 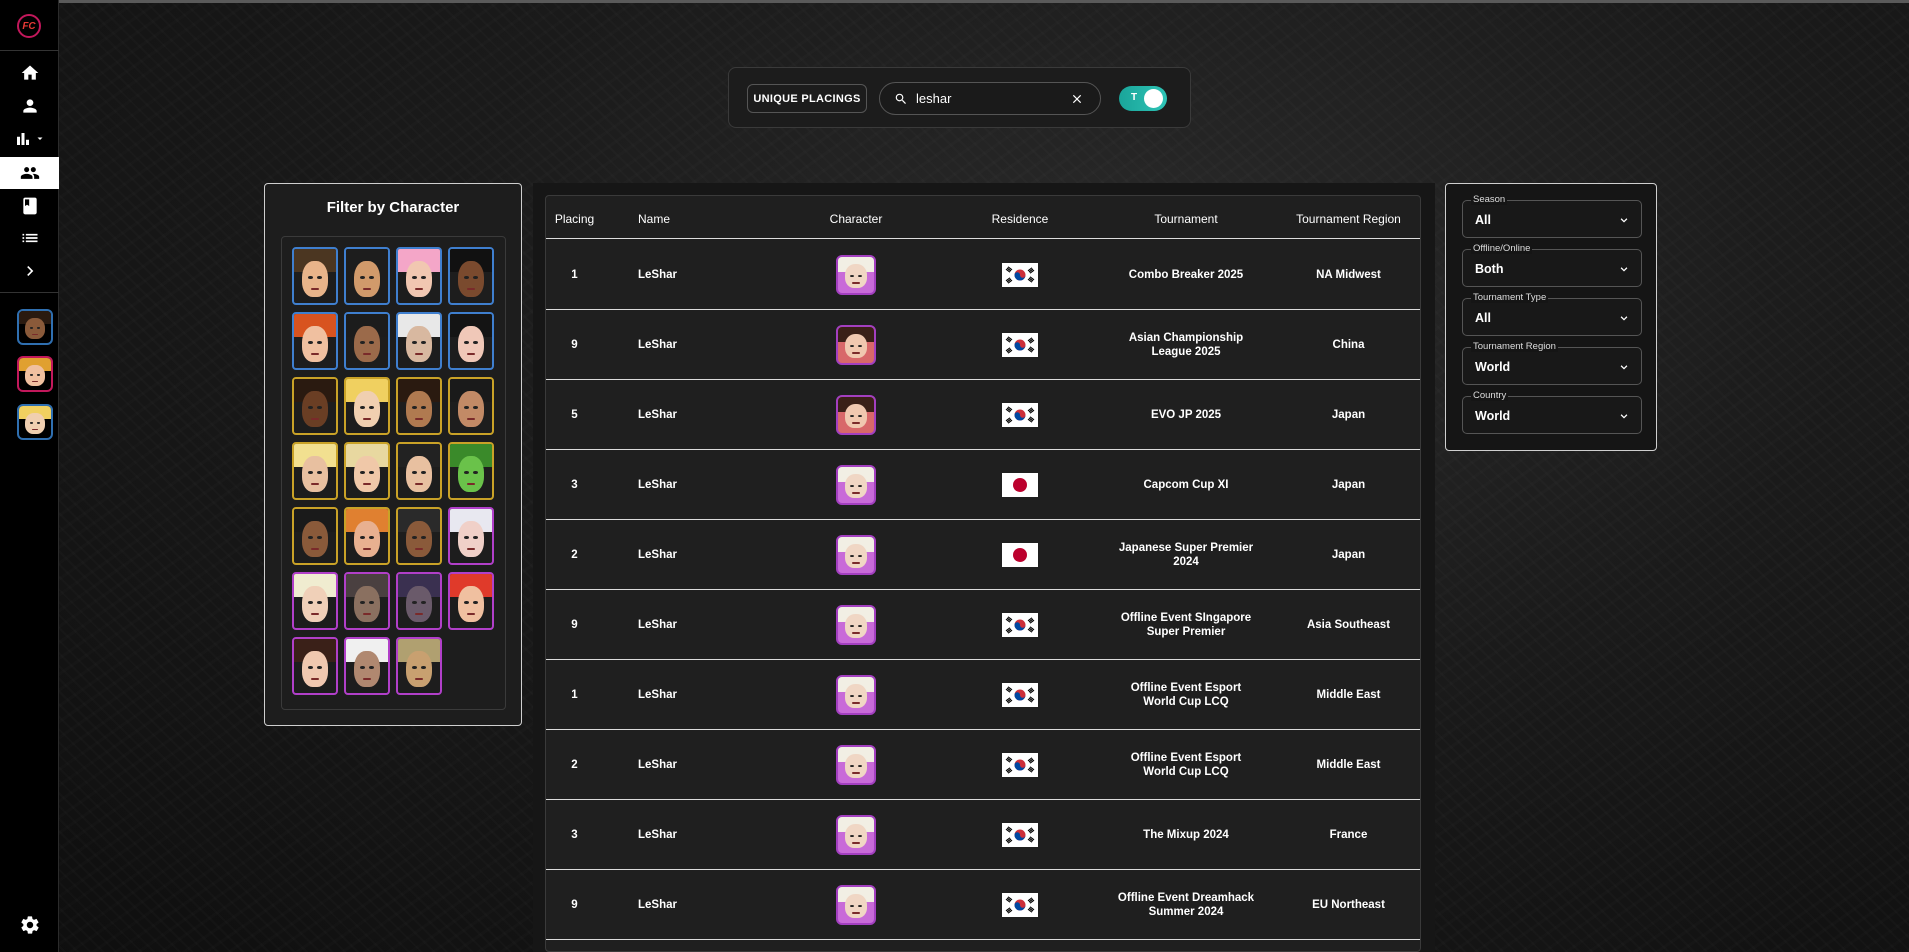 What do you see at coordinates (393, 207) in the screenshot?
I see `filter-title: Filter by Character` at bounding box center [393, 207].